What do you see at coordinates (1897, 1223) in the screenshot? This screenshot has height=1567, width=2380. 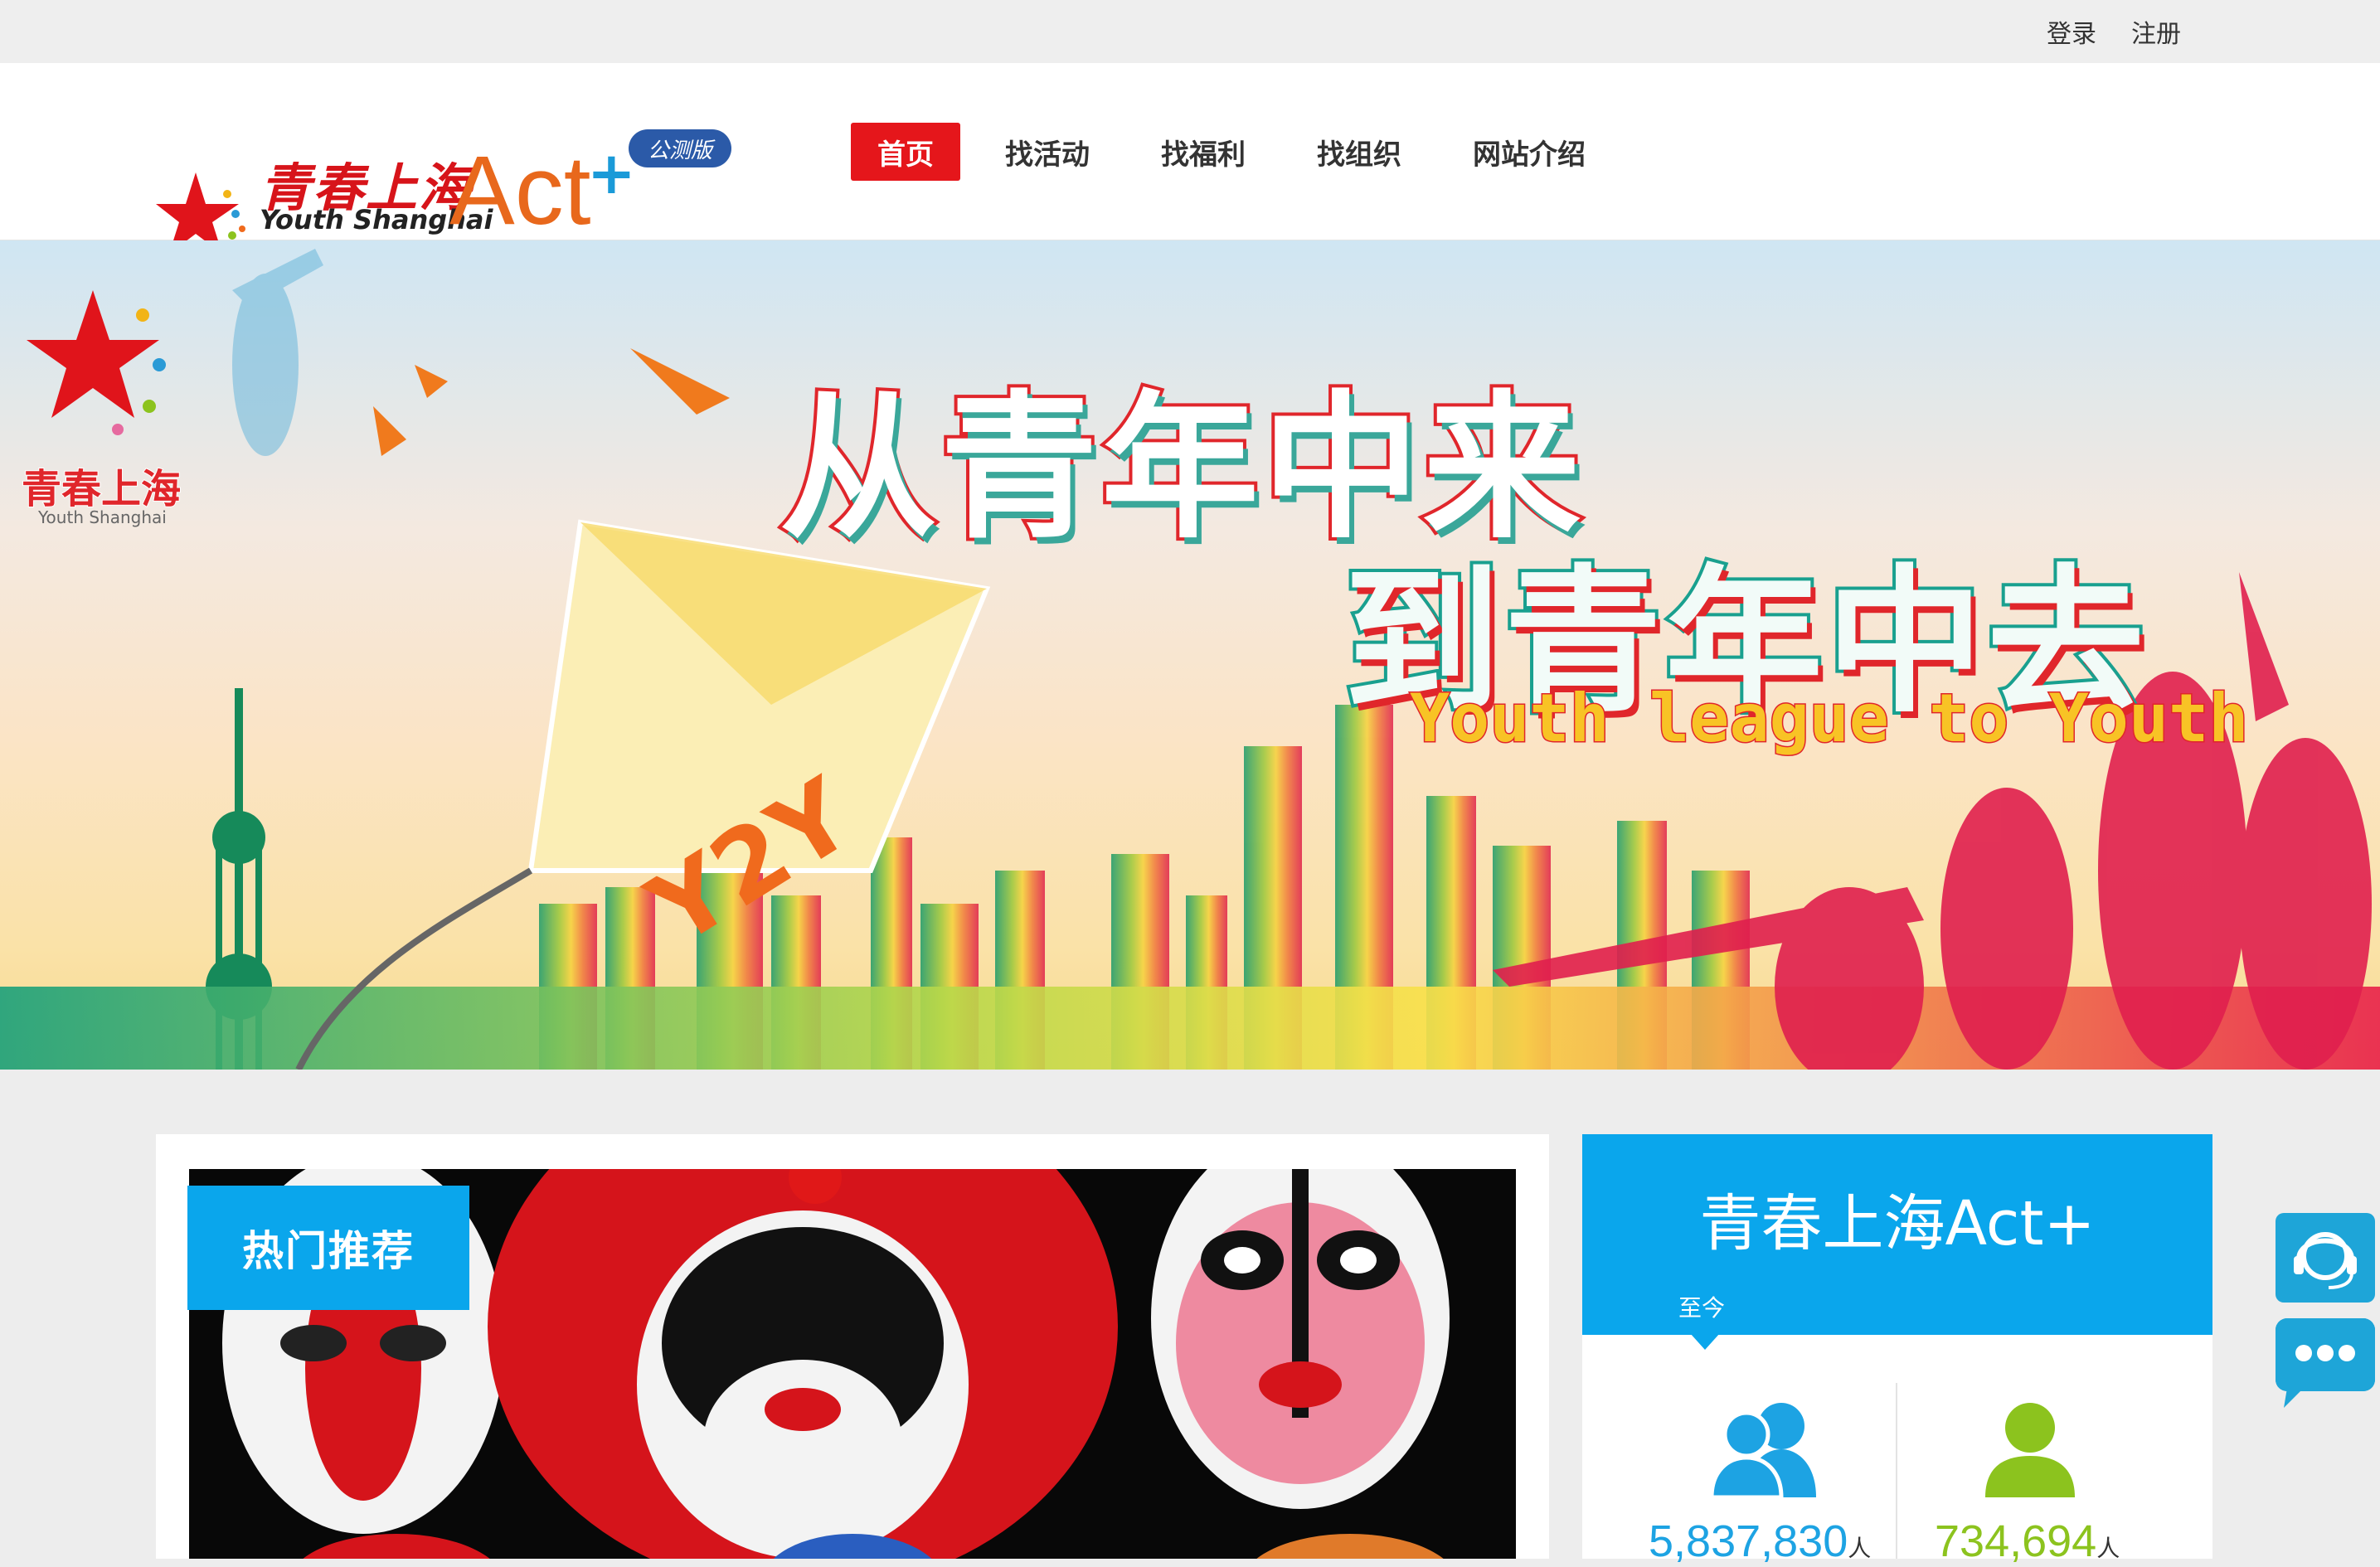 I see `stats-title: 青春上海Act+` at bounding box center [1897, 1223].